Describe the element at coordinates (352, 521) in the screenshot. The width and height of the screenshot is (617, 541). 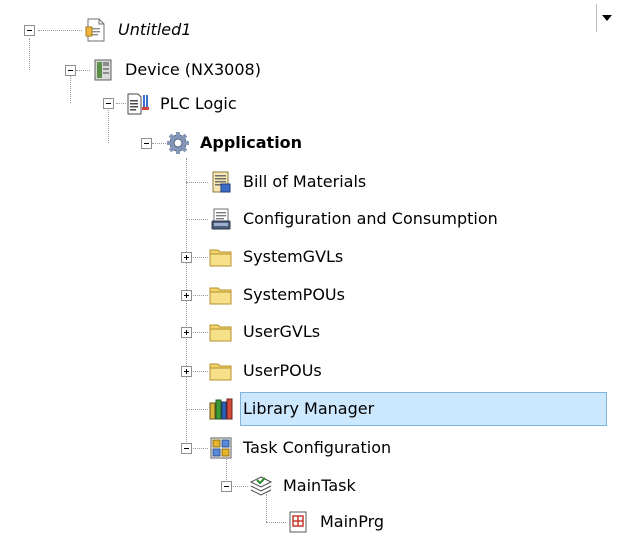
I see `tree-item-label: MainPrg` at that location.